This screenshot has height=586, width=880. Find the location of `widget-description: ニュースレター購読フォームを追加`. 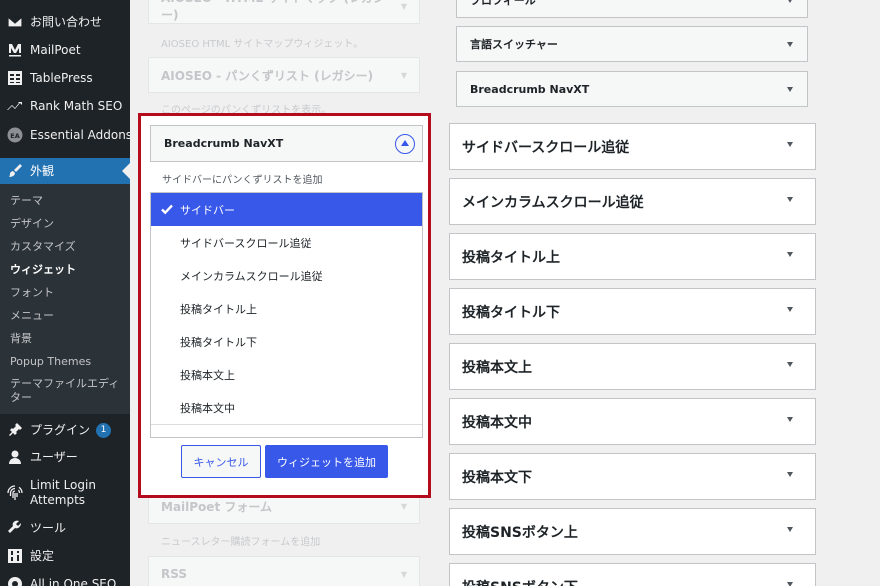

widget-description: ニュースレター購読フォームを追加 is located at coordinates (241, 542).